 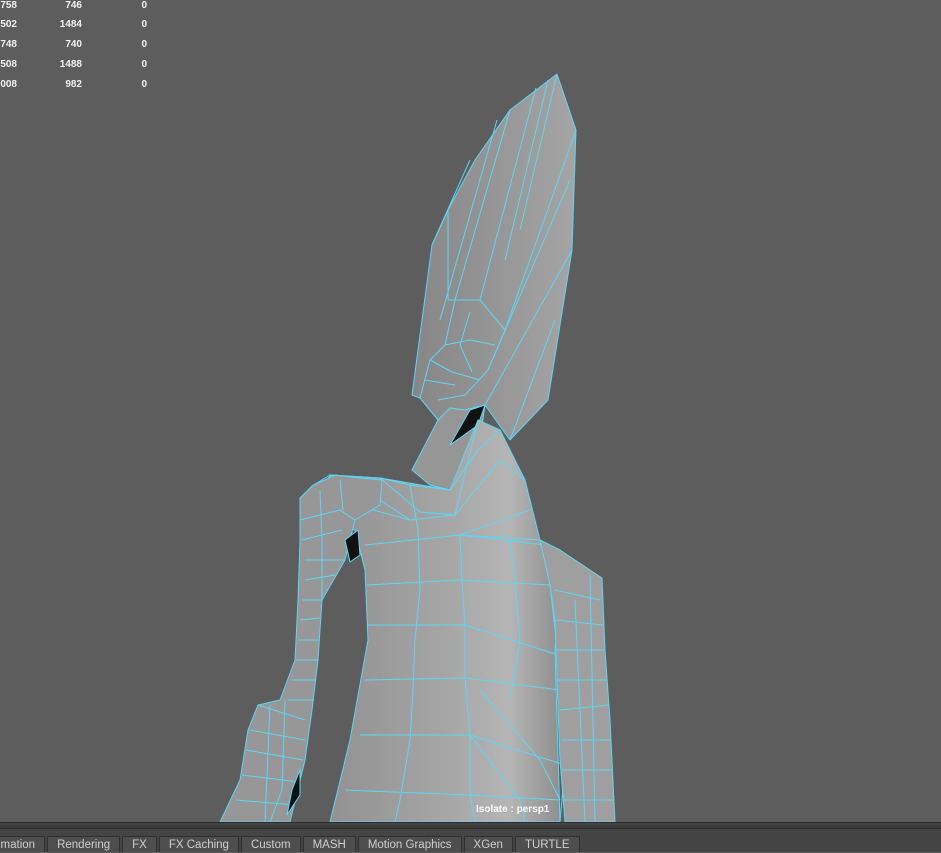 What do you see at coordinates (84, 844) in the screenshot?
I see `tab-rendering: Rendering` at bounding box center [84, 844].